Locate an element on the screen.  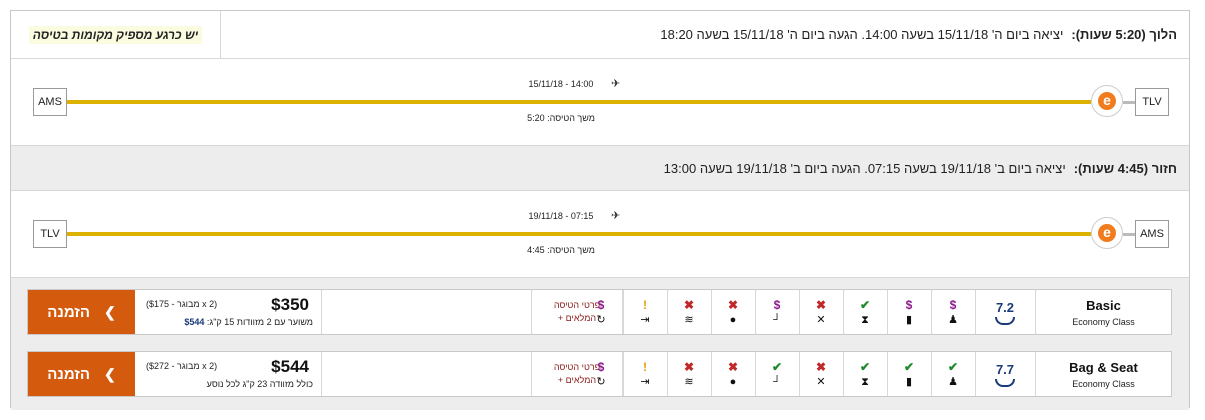
plane-icon: ✈ is located at coordinates (616, 84).